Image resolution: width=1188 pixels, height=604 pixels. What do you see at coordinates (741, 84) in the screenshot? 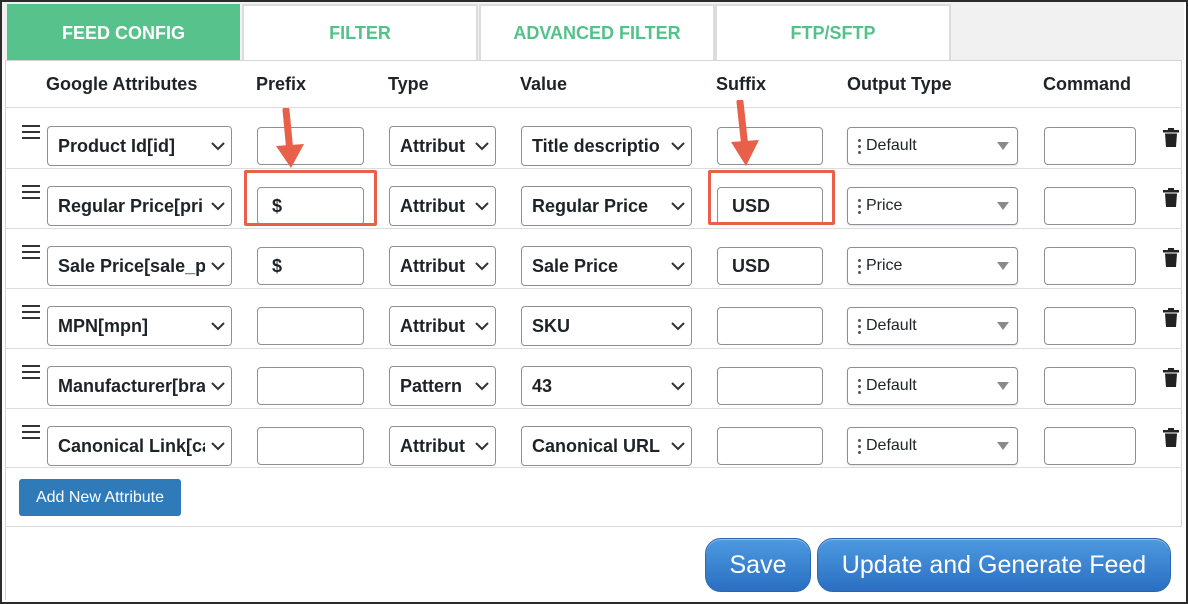
I see `header-suffix: Suffix` at bounding box center [741, 84].